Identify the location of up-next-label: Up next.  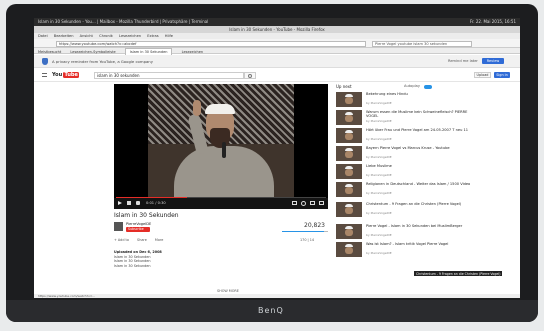
(344, 86).